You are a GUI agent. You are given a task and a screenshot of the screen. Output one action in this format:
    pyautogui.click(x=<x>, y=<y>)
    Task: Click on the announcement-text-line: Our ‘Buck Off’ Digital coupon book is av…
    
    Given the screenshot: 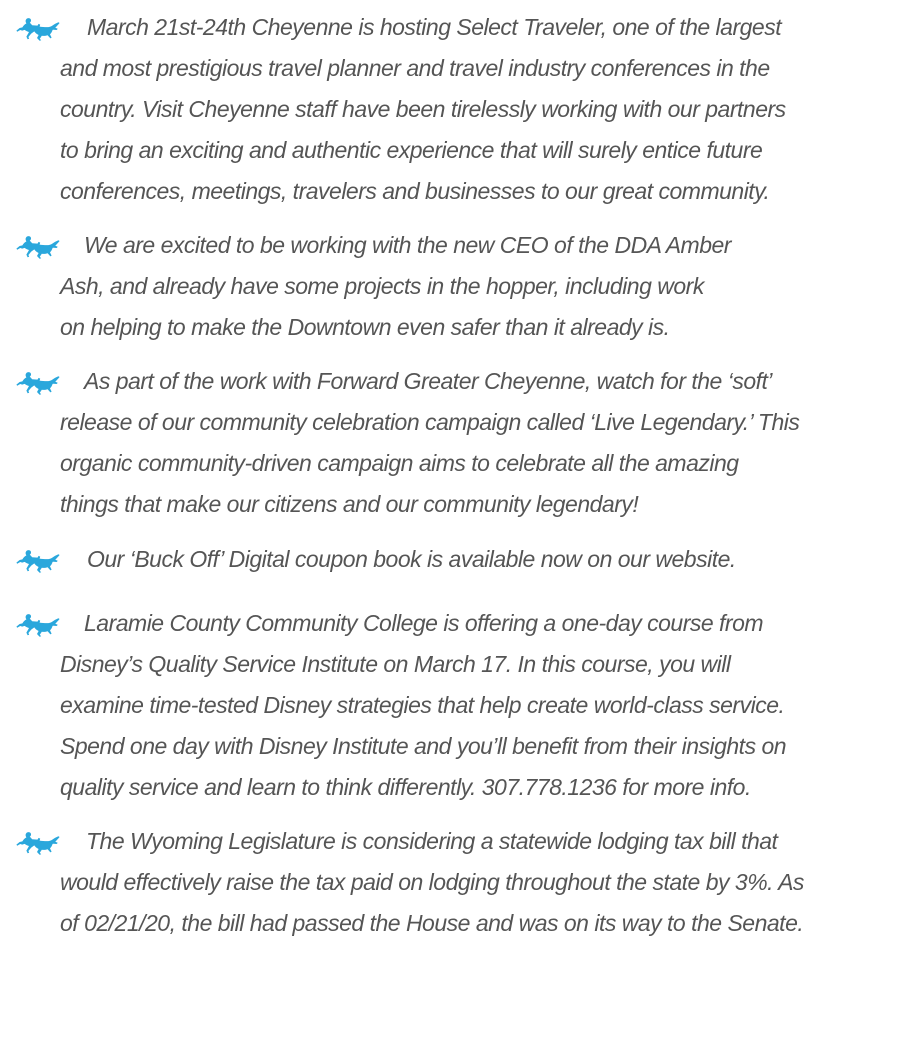 What is the action you would take?
    pyautogui.click(x=411, y=559)
    